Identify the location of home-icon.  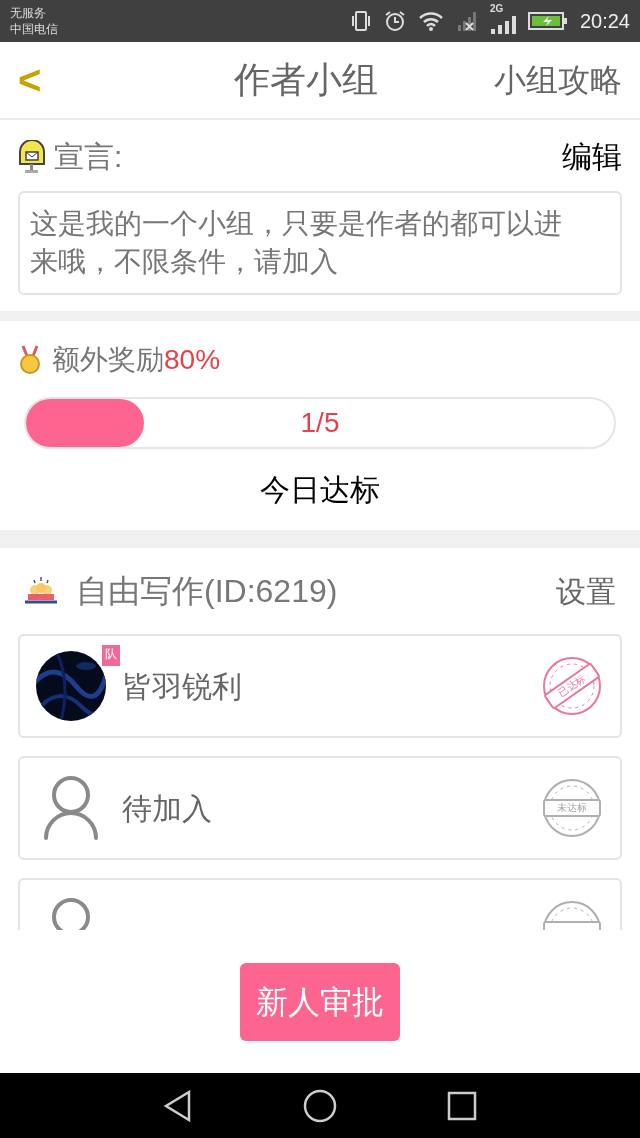
(320, 1105).